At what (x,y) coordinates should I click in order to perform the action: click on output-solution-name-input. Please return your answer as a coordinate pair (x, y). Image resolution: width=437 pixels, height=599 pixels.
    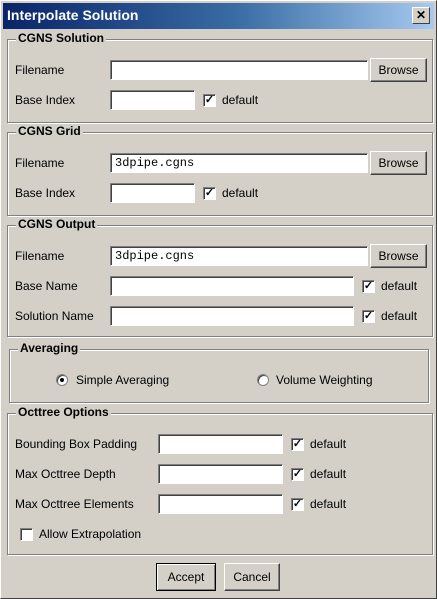
    Looking at the image, I should click on (232, 316).